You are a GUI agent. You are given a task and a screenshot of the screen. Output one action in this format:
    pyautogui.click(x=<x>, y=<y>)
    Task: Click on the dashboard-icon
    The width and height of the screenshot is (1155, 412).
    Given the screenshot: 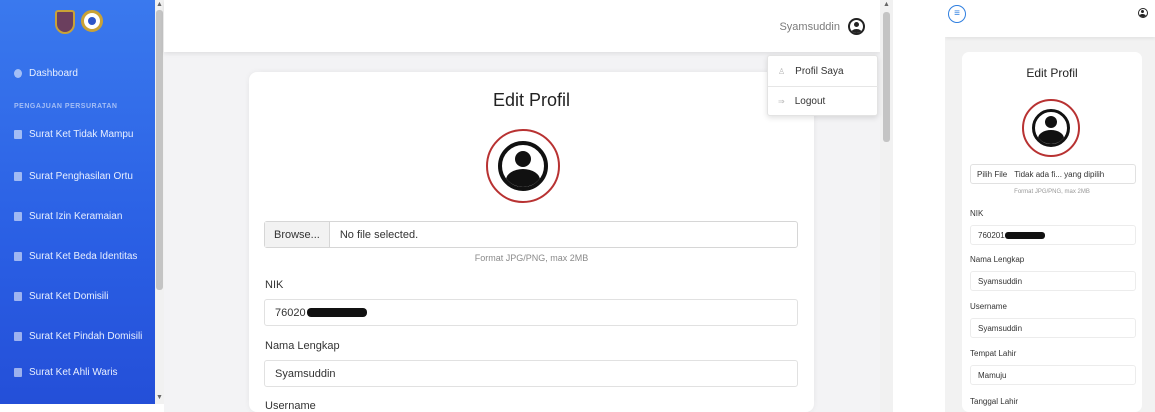 What is the action you would take?
    pyautogui.click(x=18, y=73)
    